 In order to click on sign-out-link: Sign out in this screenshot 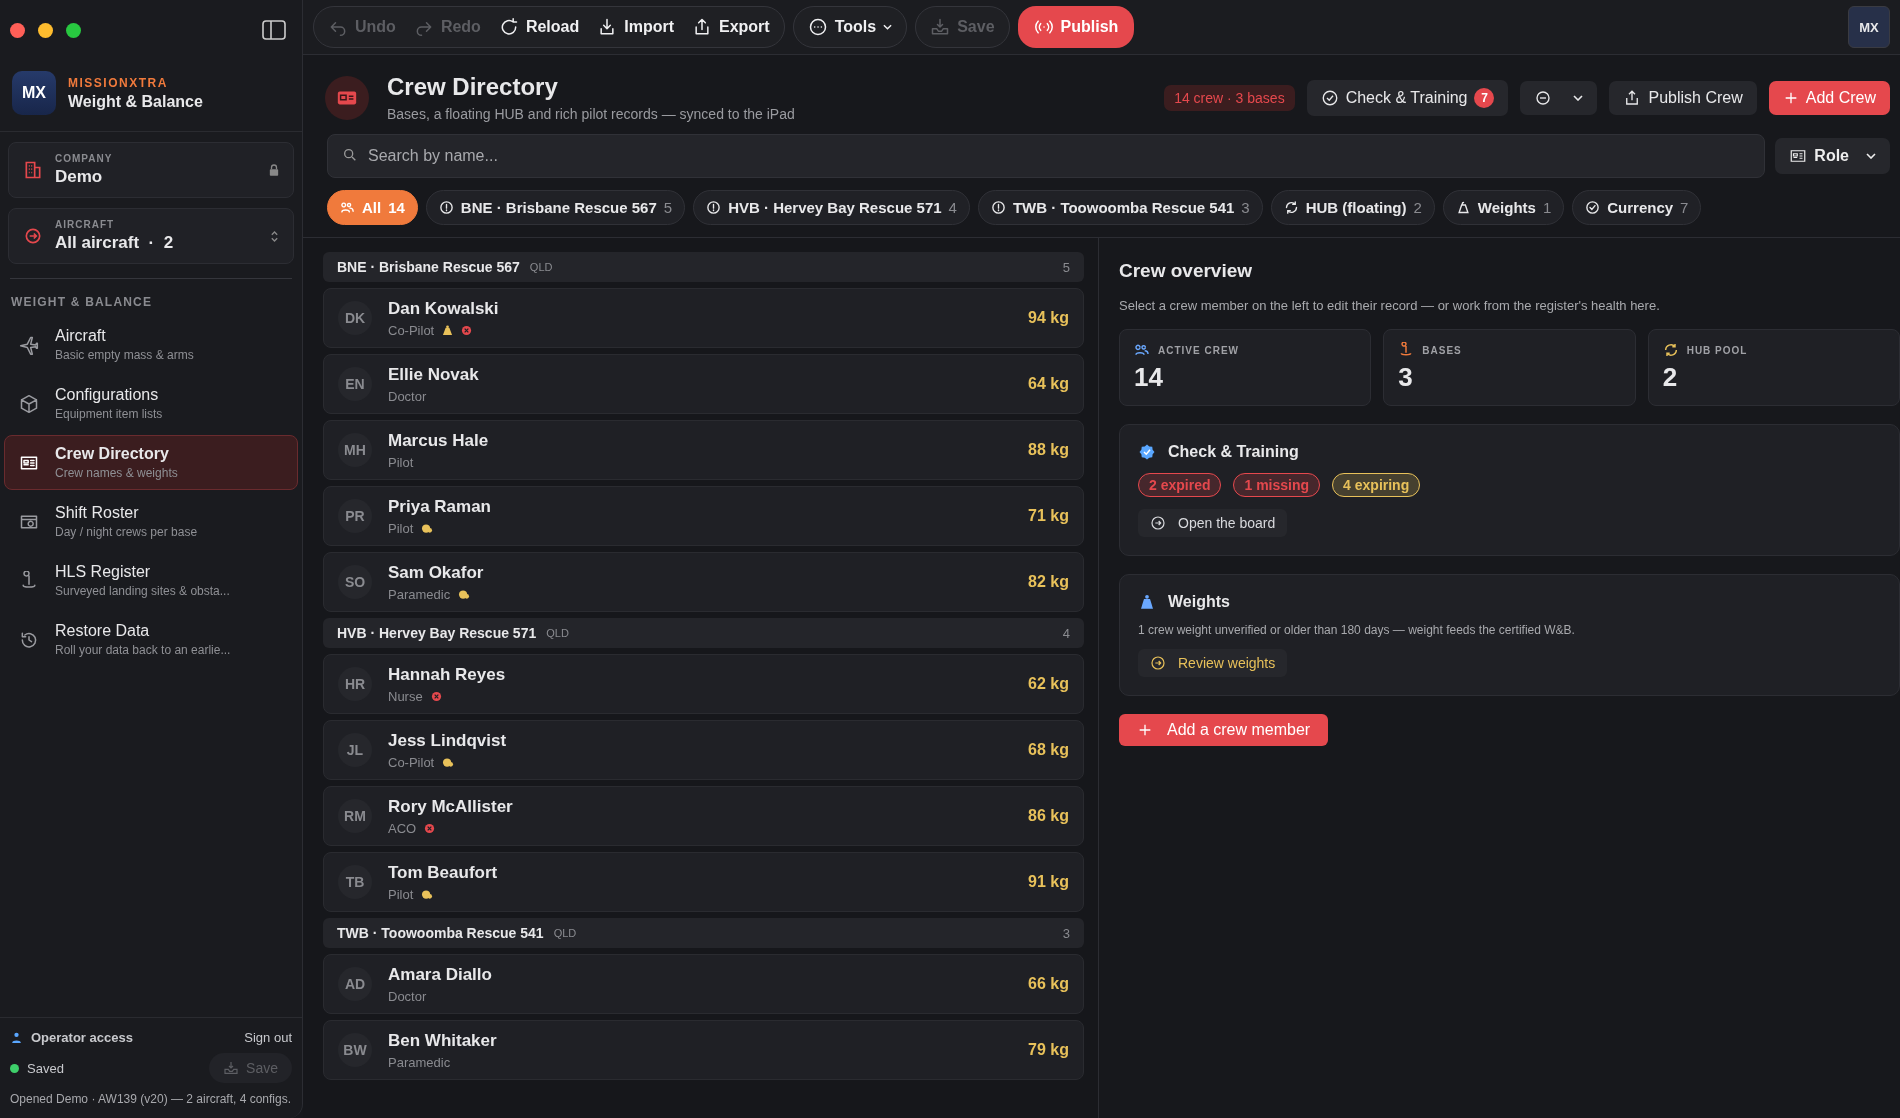, I will do `click(268, 1038)`.